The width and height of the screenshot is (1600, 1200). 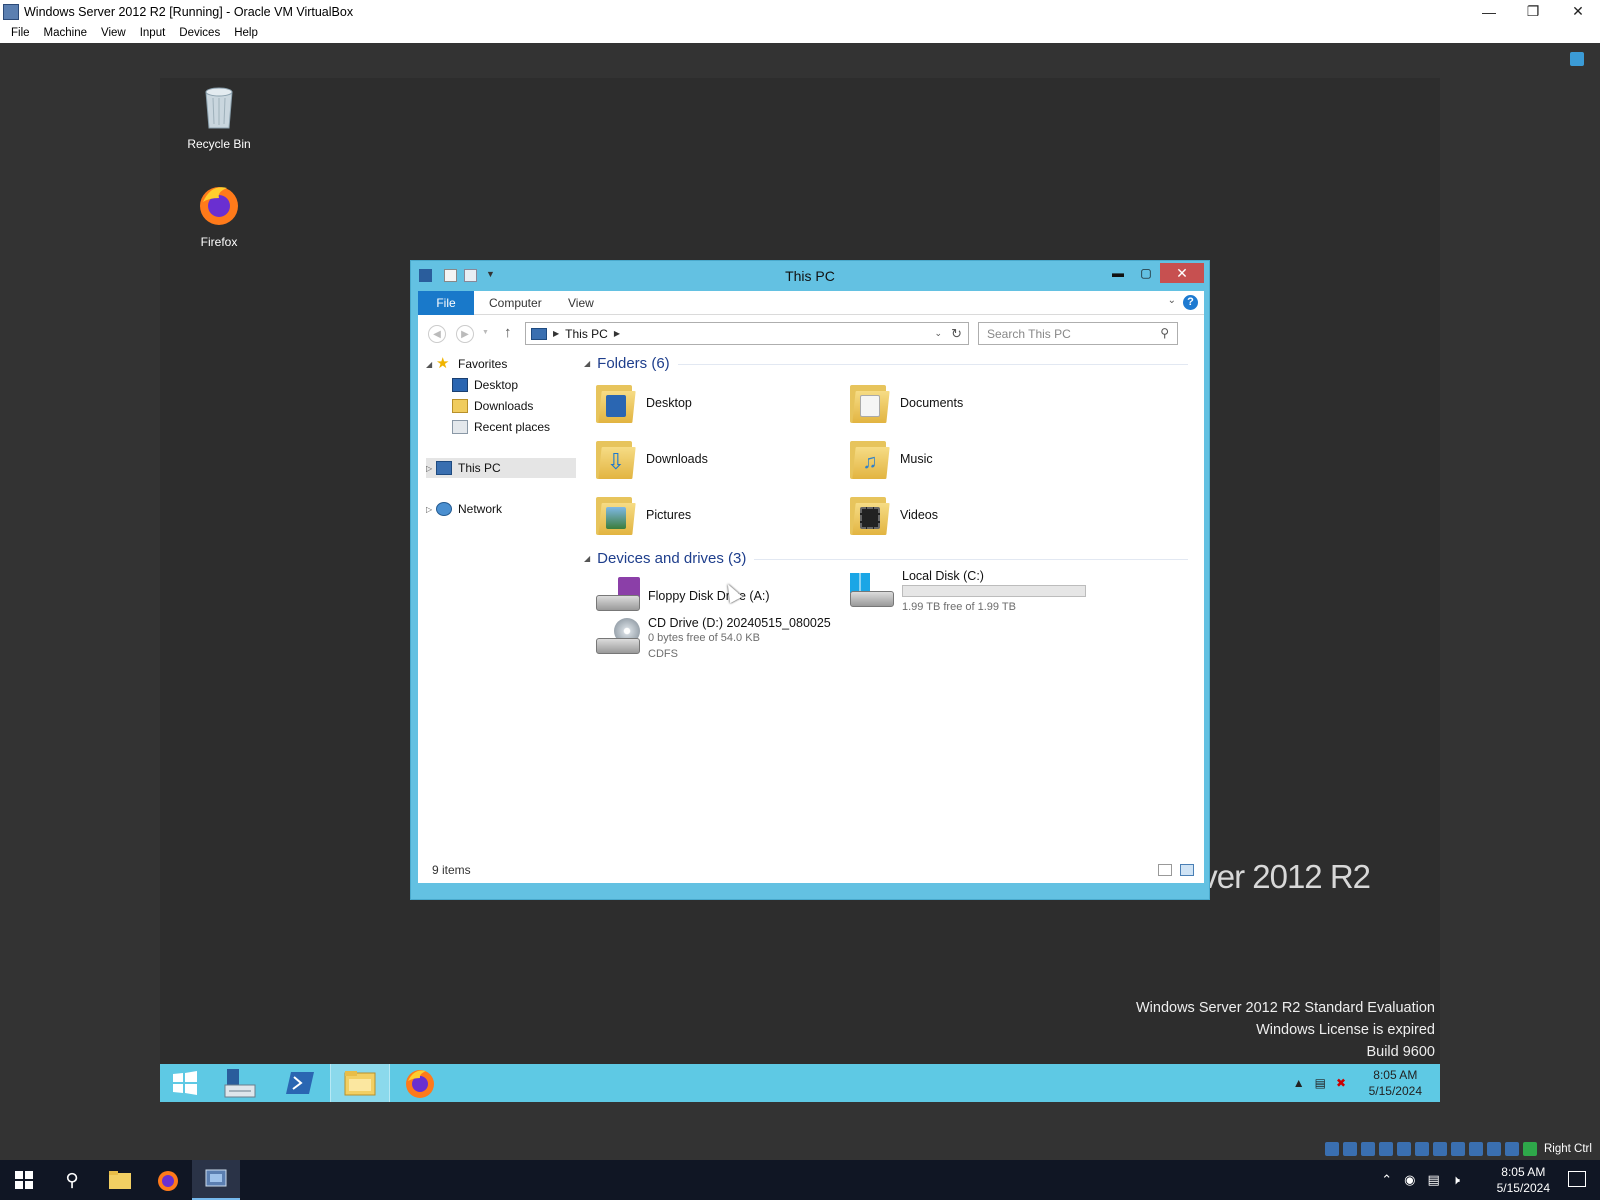 I want to click on host-search-button: ⚲, so click(x=72, y=1180).